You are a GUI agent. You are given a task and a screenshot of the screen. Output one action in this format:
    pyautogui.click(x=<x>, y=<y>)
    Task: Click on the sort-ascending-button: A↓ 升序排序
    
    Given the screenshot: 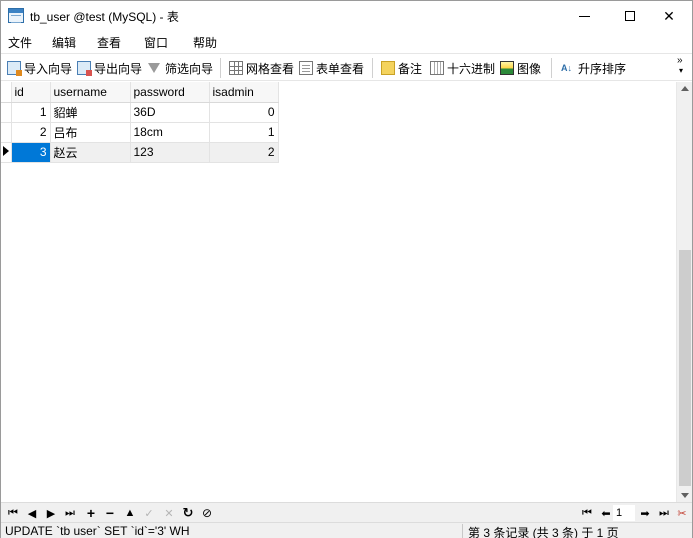 What is the action you would take?
    pyautogui.click(x=593, y=68)
    